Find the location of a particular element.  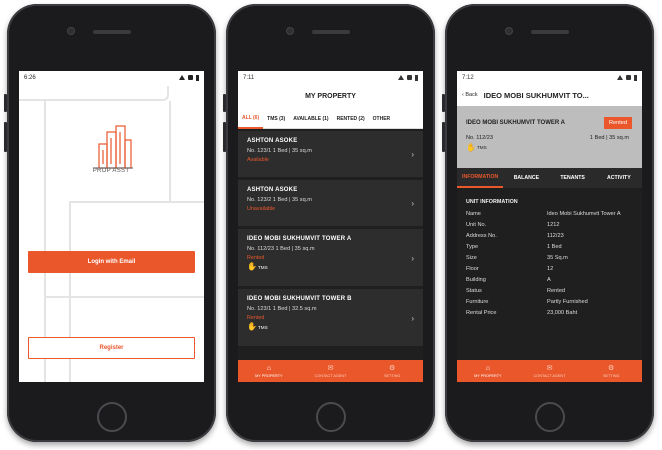

tab-available: AVAILABLE (1) is located at coordinates (310, 119).